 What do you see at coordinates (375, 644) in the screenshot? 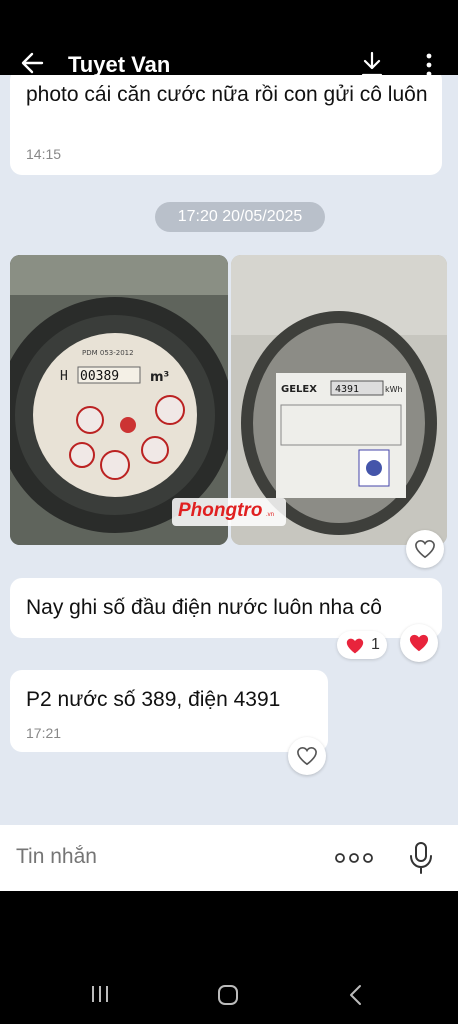
I see `reaction-count: 1` at bounding box center [375, 644].